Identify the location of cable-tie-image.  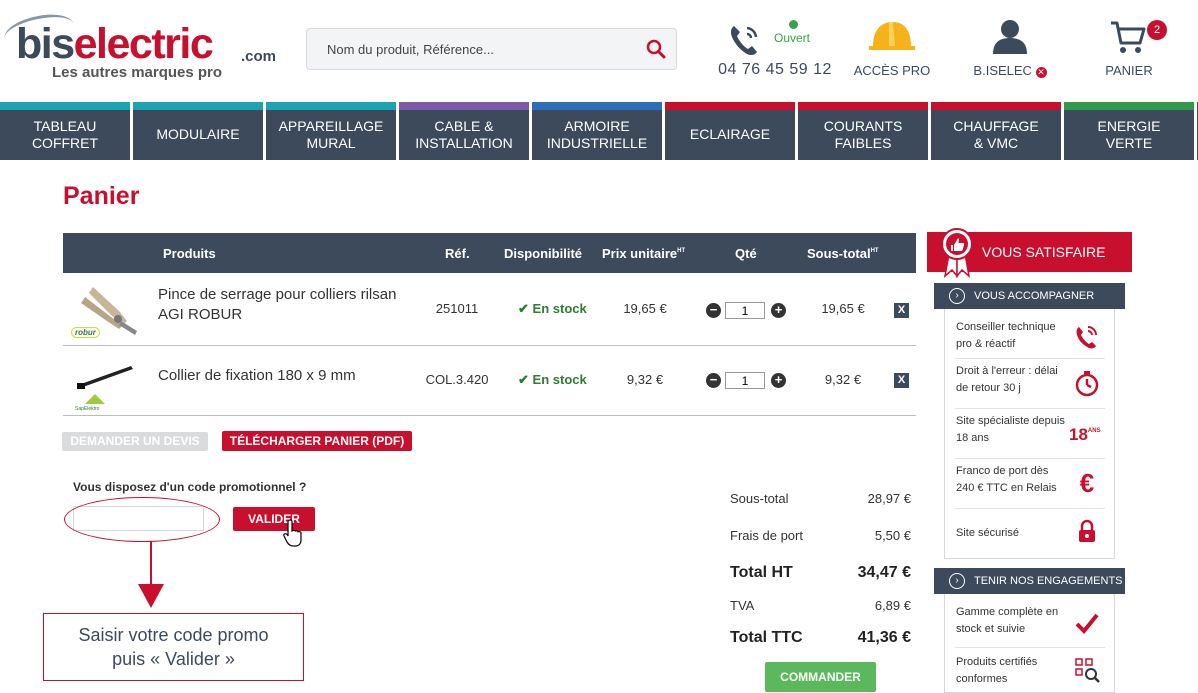
(105, 377).